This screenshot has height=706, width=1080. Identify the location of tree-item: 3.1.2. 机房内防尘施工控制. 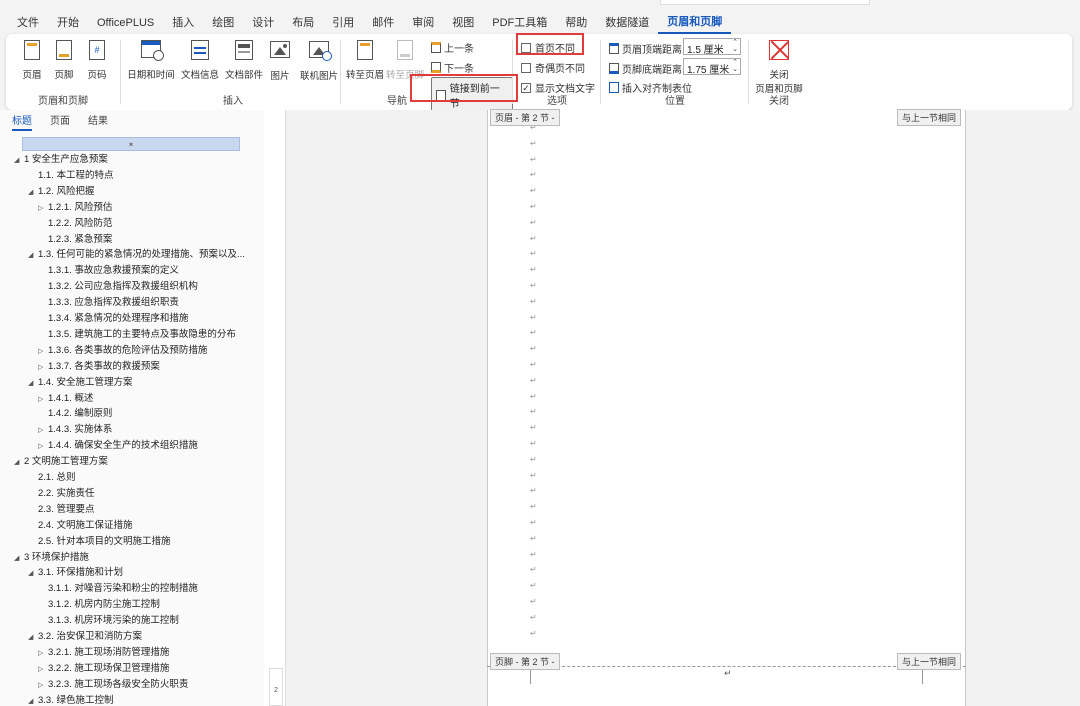
(99, 605).